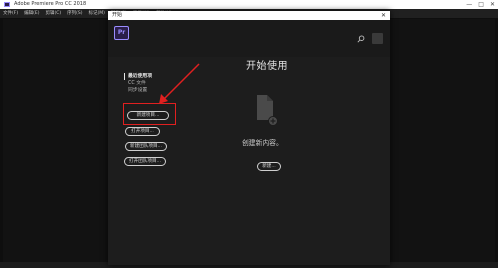 The height and width of the screenshot is (268, 498). Describe the element at coordinates (492, 4) in the screenshot. I see `close-window-button: ✕` at that location.